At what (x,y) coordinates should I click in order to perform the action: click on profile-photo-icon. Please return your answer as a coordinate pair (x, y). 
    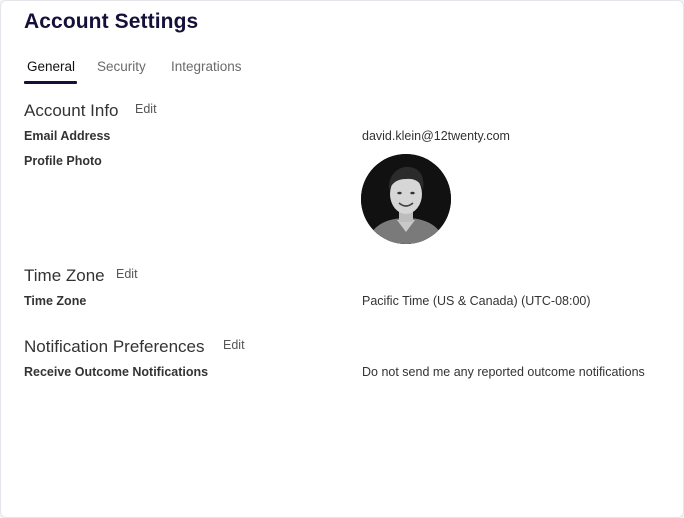
    Looking at the image, I should click on (406, 199).